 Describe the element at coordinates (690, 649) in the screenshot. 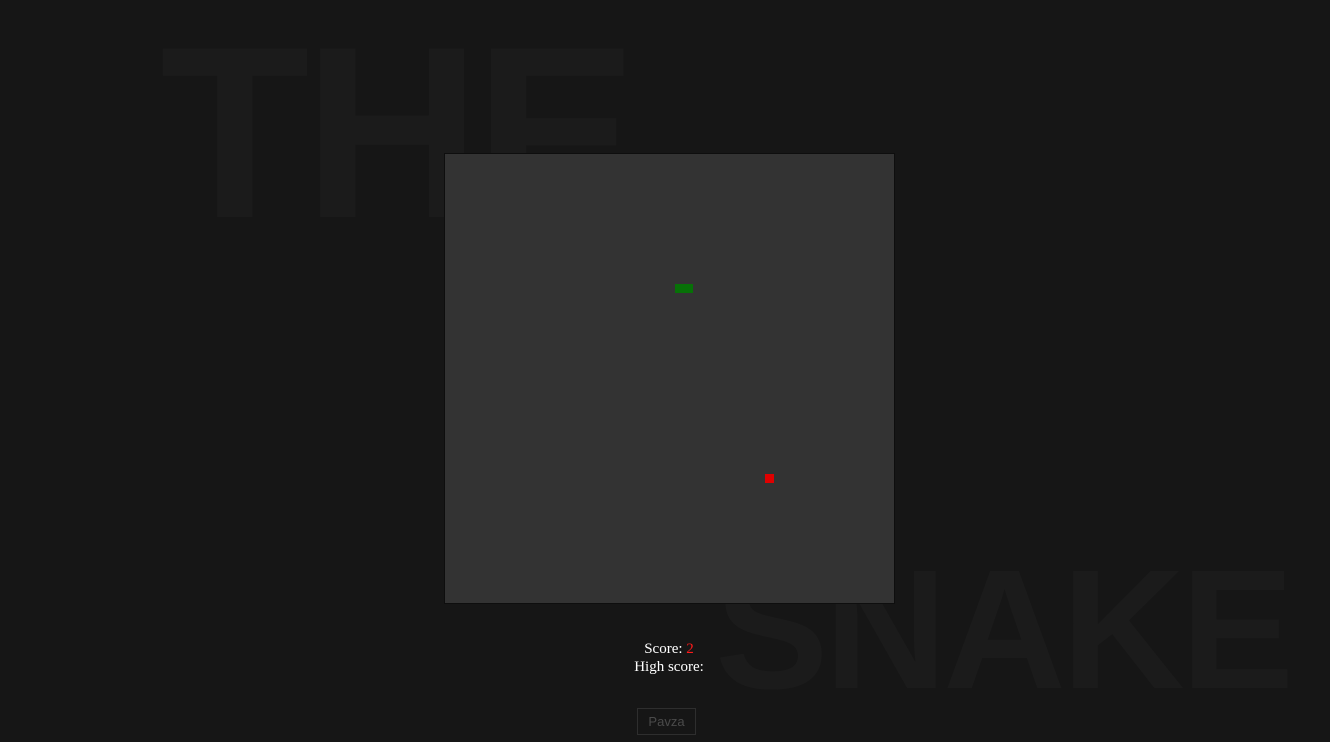

I see `score-value: 2` at that location.